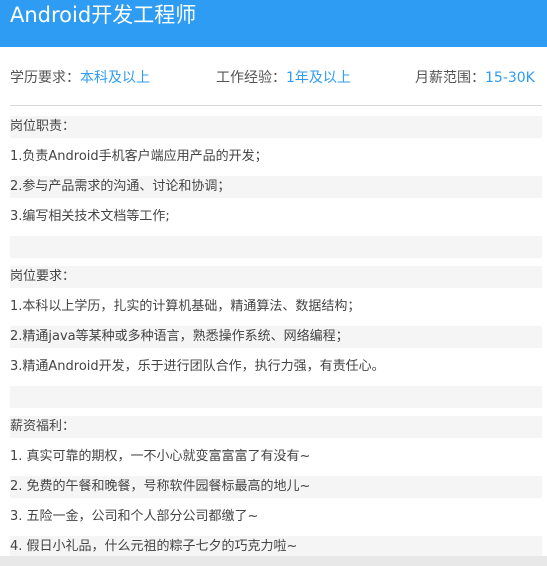 This screenshot has width=547, height=566. What do you see at coordinates (273, 561) in the screenshot?
I see `scroll-edge` at bounding box center [273, 561].